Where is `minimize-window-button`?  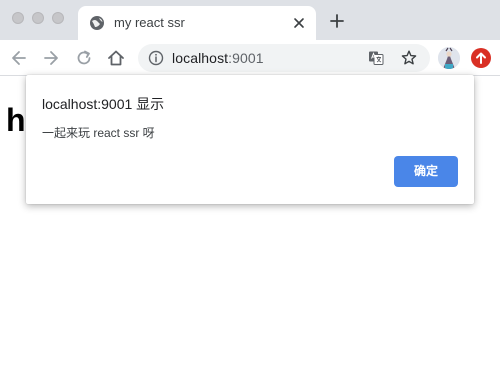 minimize-window-button is located at coordinates (38, 18).